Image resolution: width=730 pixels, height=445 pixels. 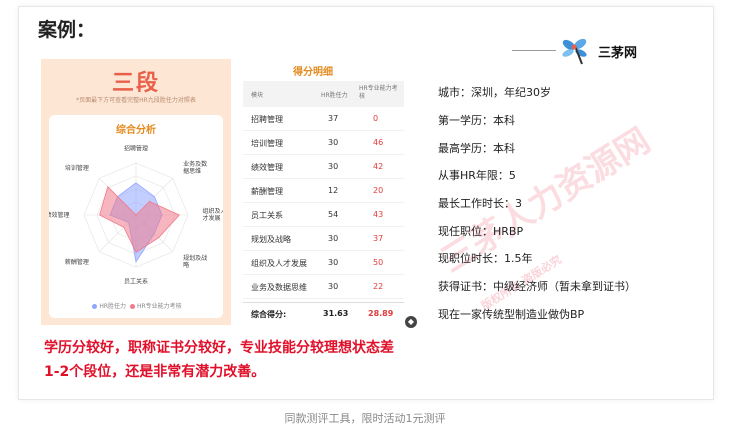 What do you see at coordinates (271, 239) in the screenshot?
I see `cell-module: 规划及战略` at bounding box center [271, 239].